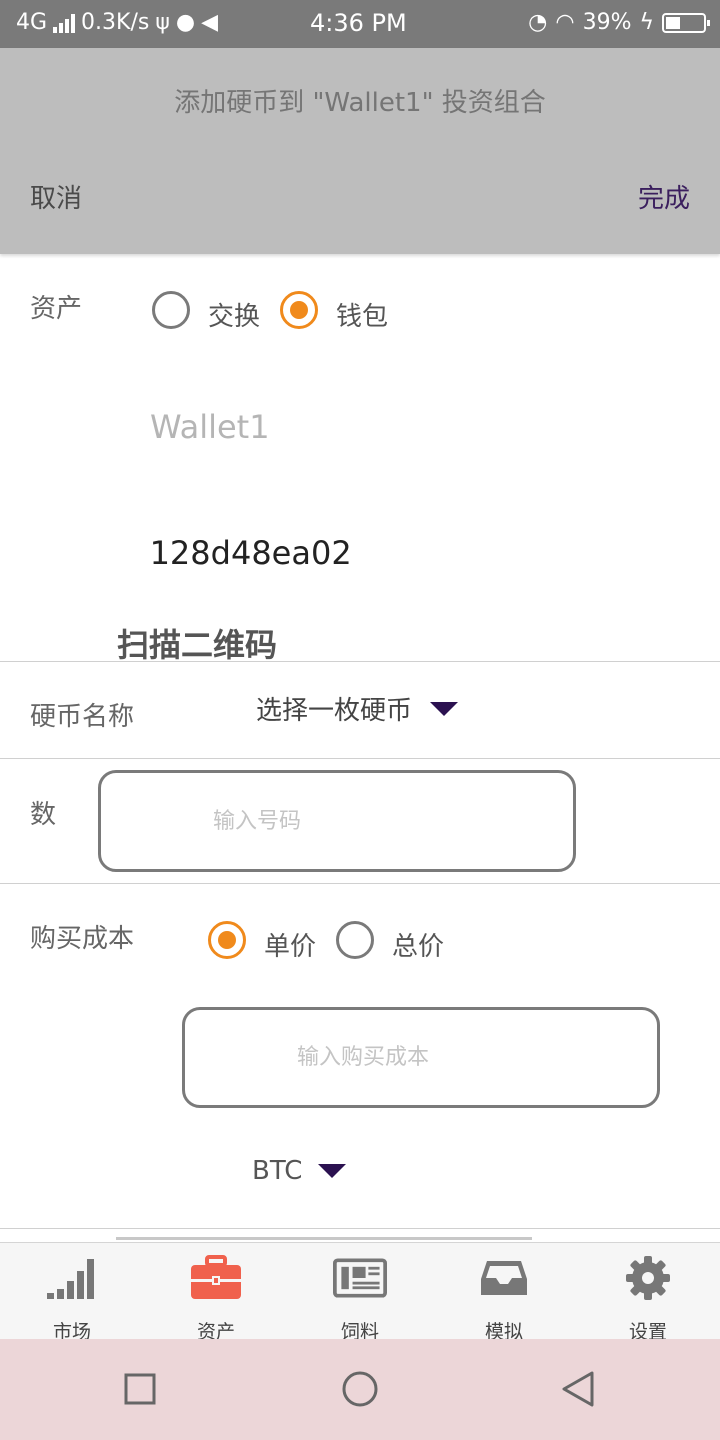 Image resolution: width=720 pixels, height=1440 pixels. I want to click on battery-icon, so click(686, 22).